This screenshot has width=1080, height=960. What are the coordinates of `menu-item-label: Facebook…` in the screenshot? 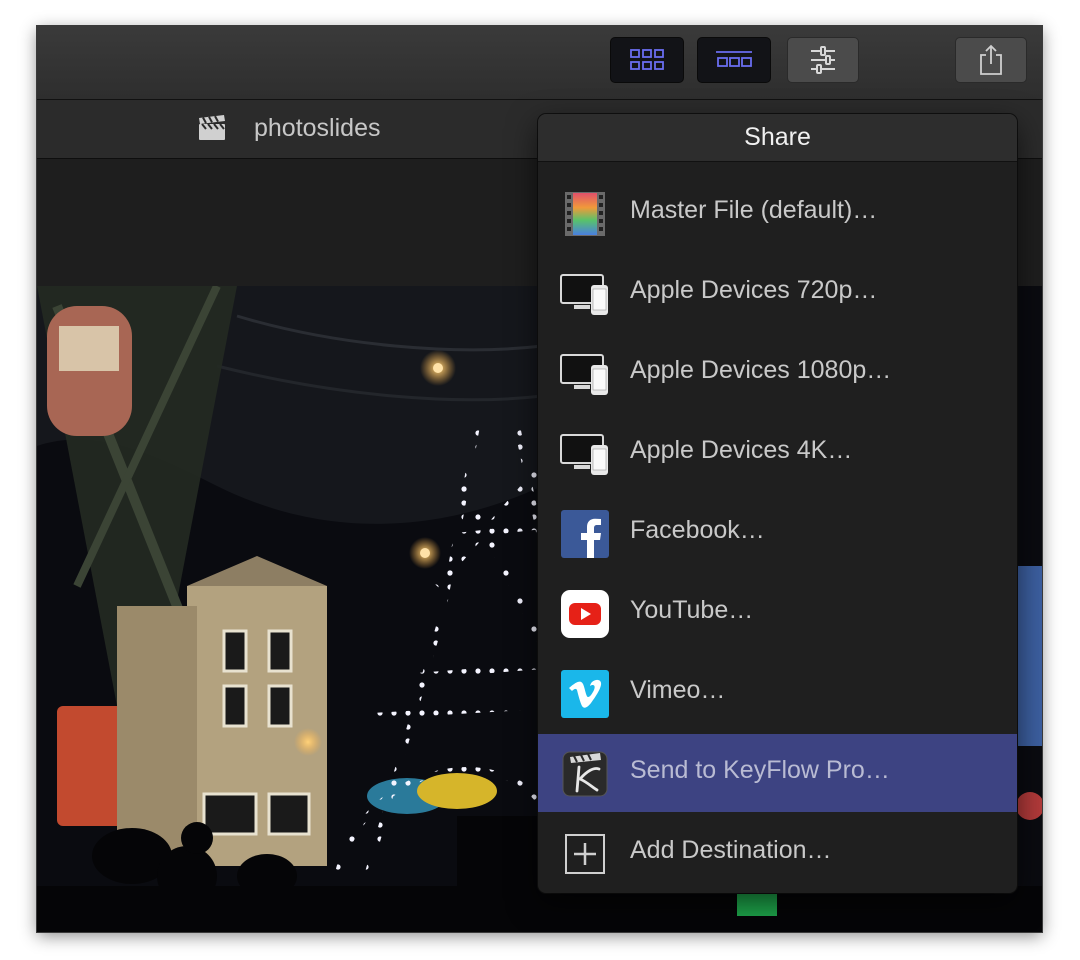 It's located at (697, 530).